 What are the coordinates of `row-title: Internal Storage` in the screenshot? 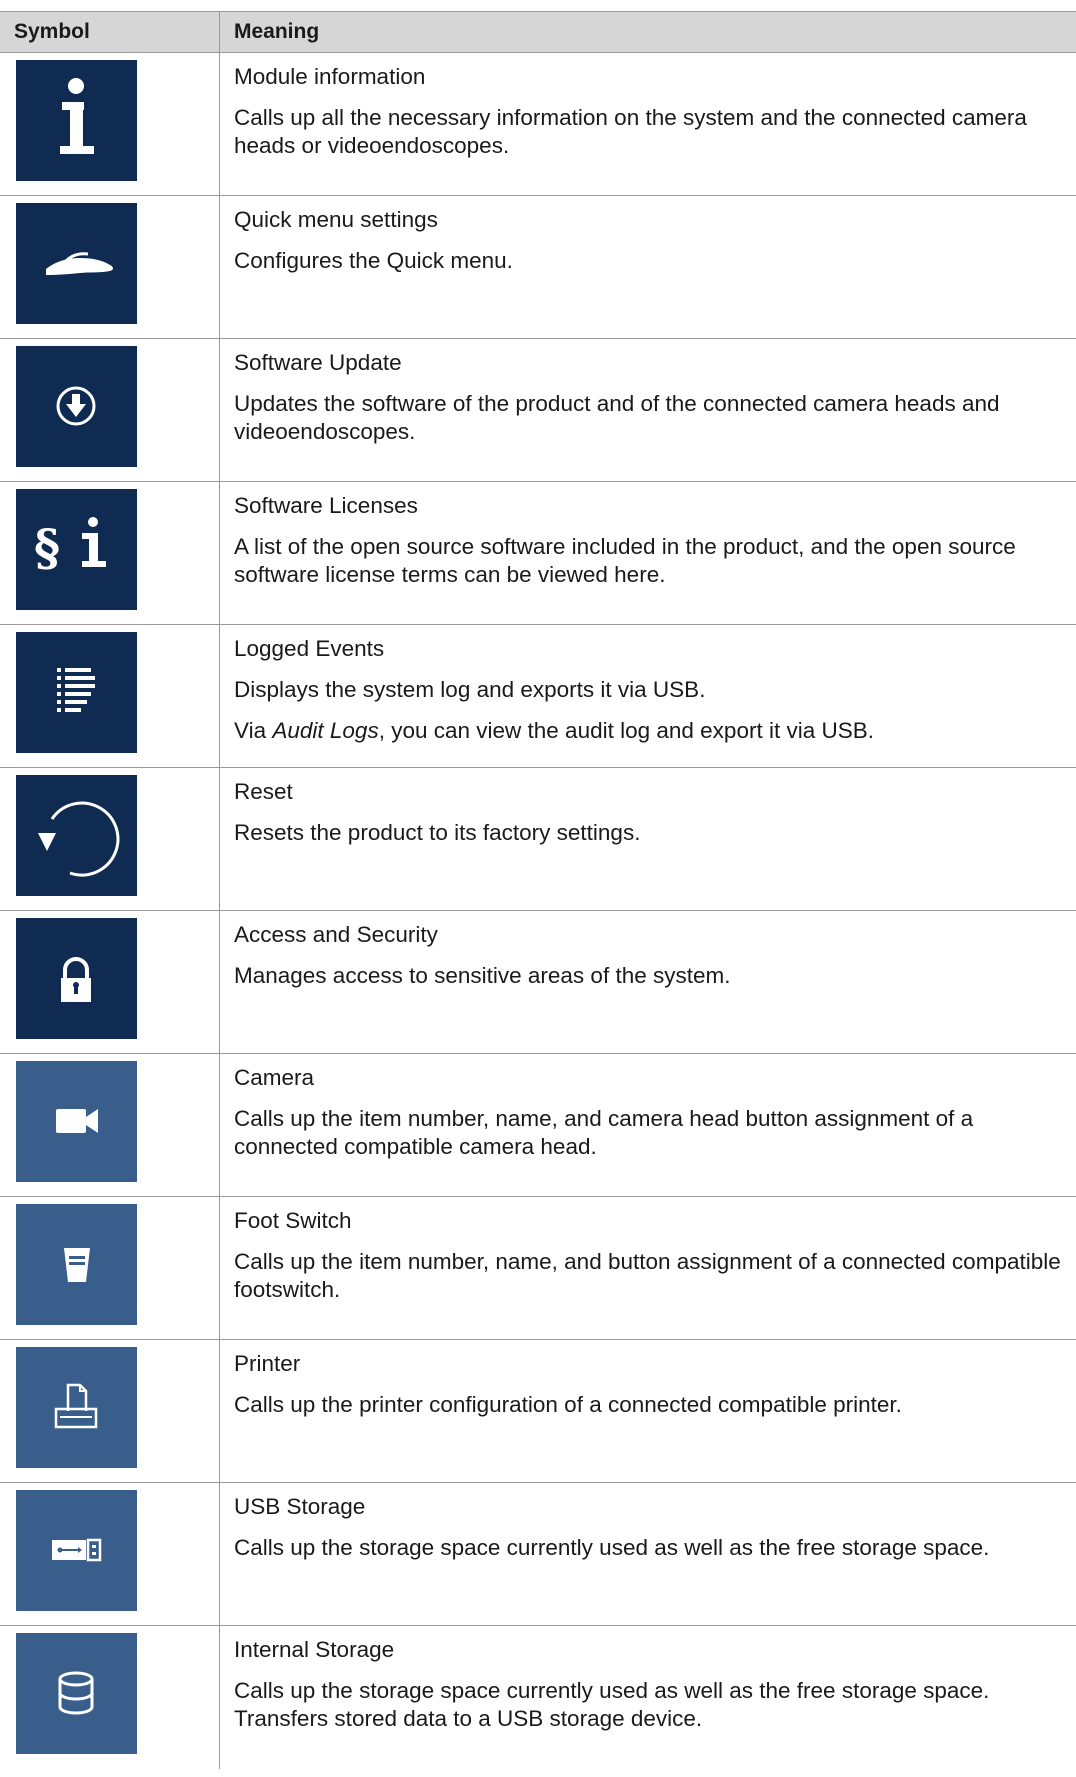 It's located at (314, 1649).